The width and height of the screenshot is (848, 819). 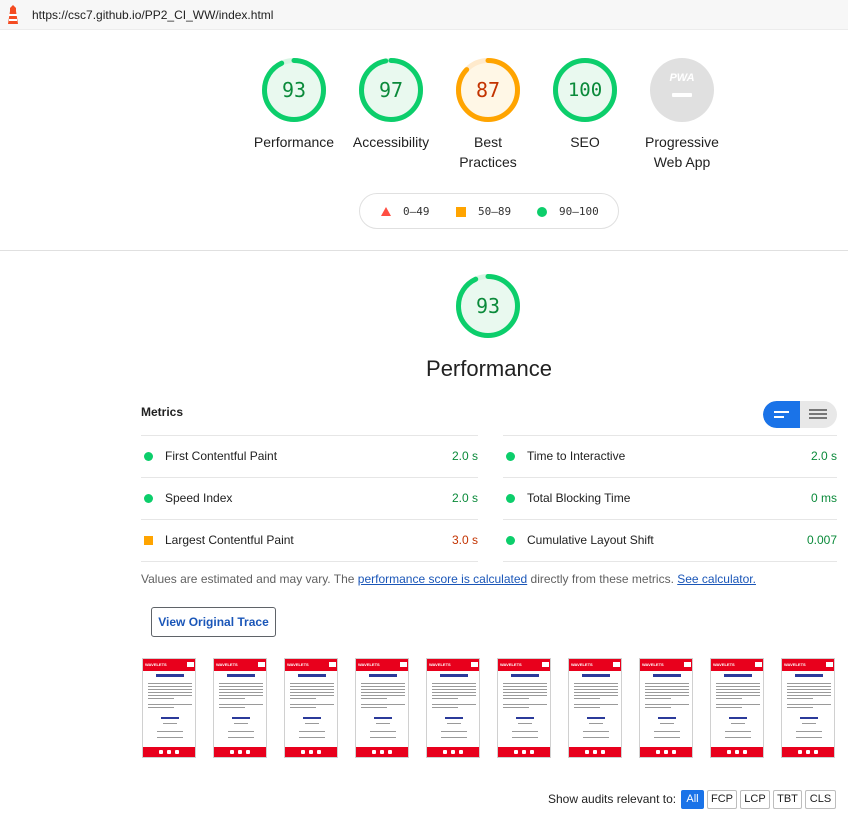 What do you see at coordinates (424, 250) in the screenshot?
I see `section-divider` at bounding box center [424, 250].